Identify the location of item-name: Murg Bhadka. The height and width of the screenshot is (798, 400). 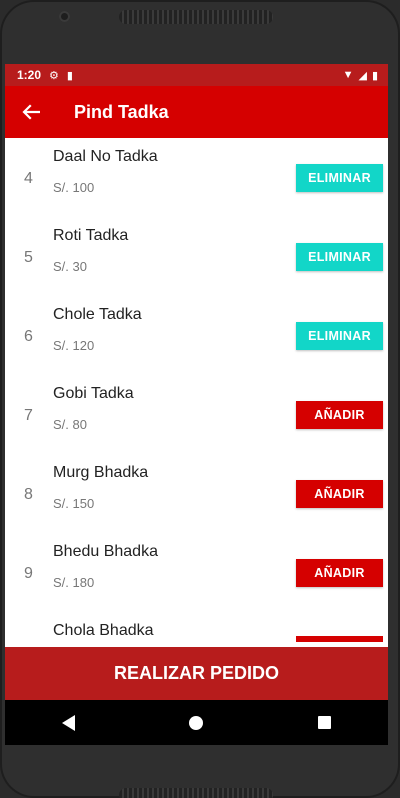
(101, 472).